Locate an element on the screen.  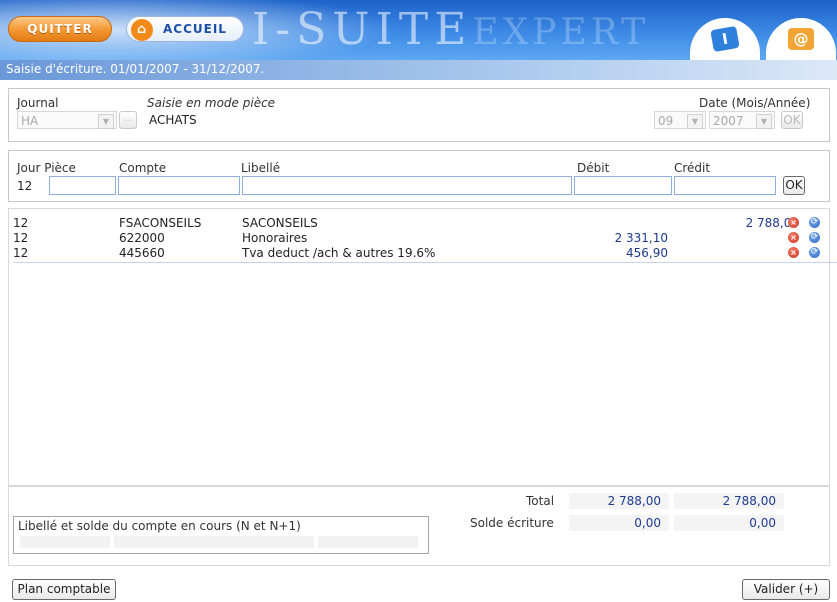
total-debit: 2 788,00 is located at coordinates (619, 501).